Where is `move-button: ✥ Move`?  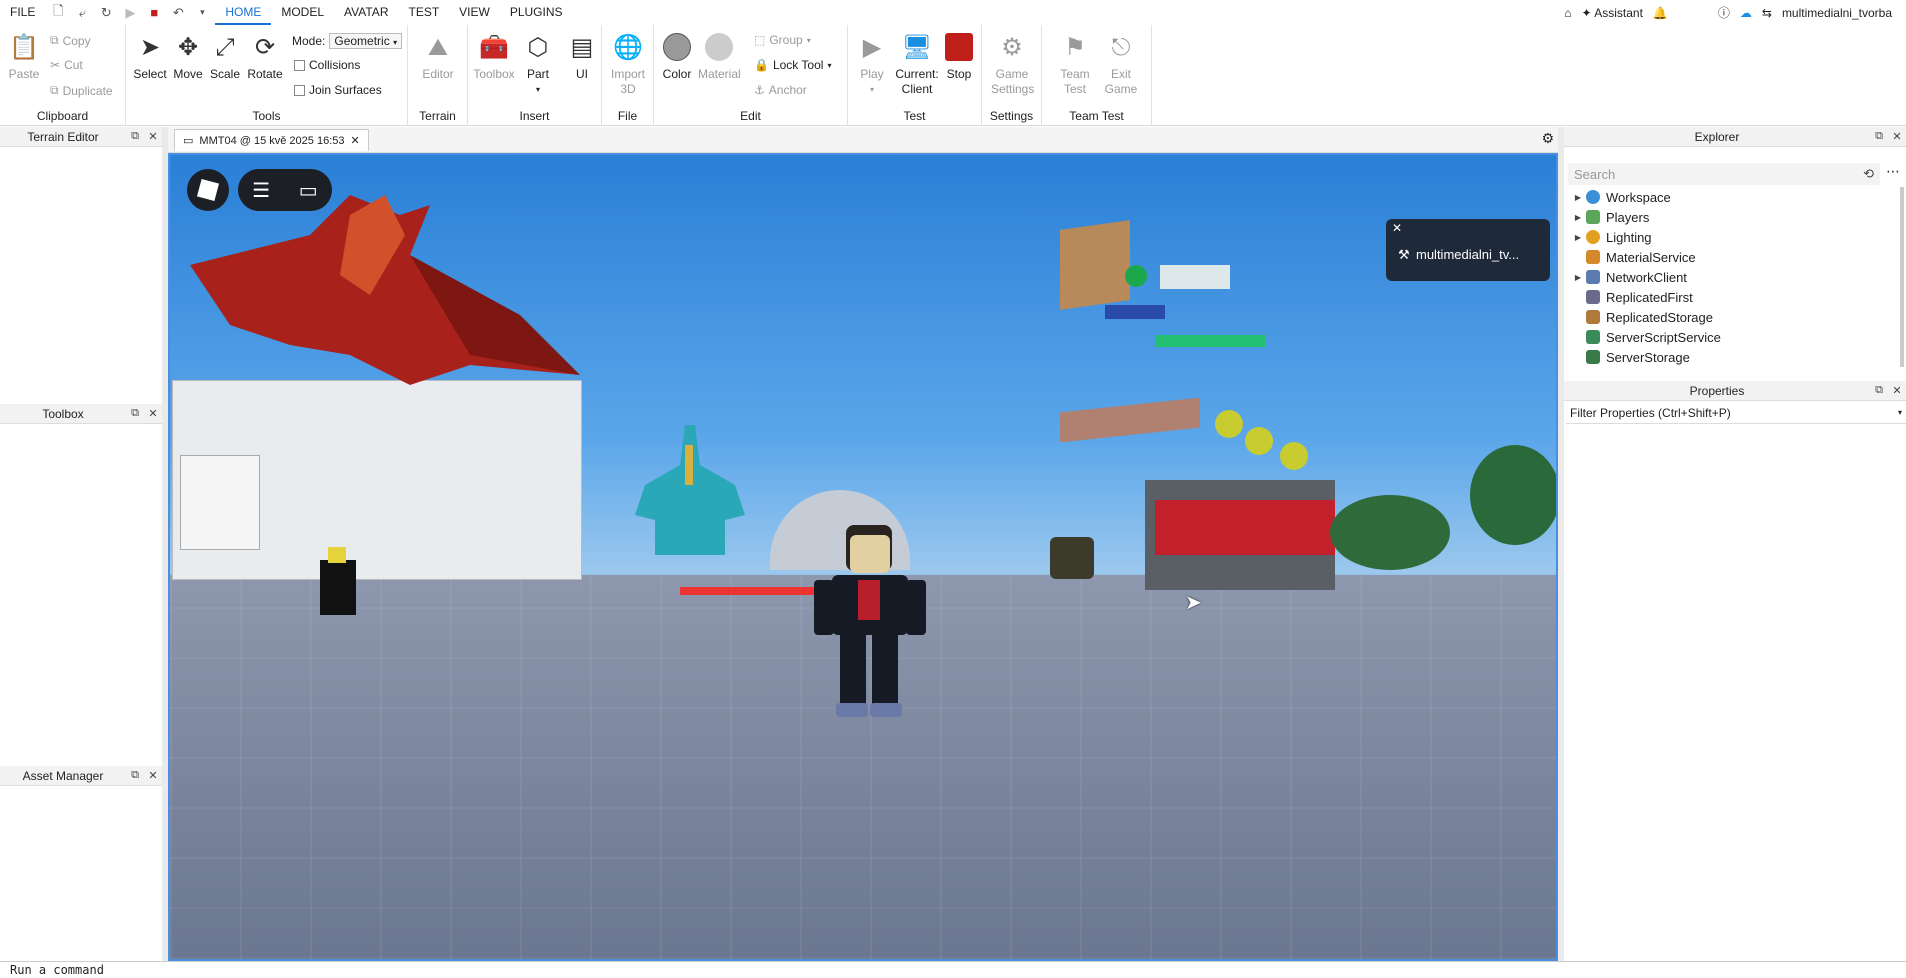
move-button: ✥ Move is located at coordinates (188, 56).